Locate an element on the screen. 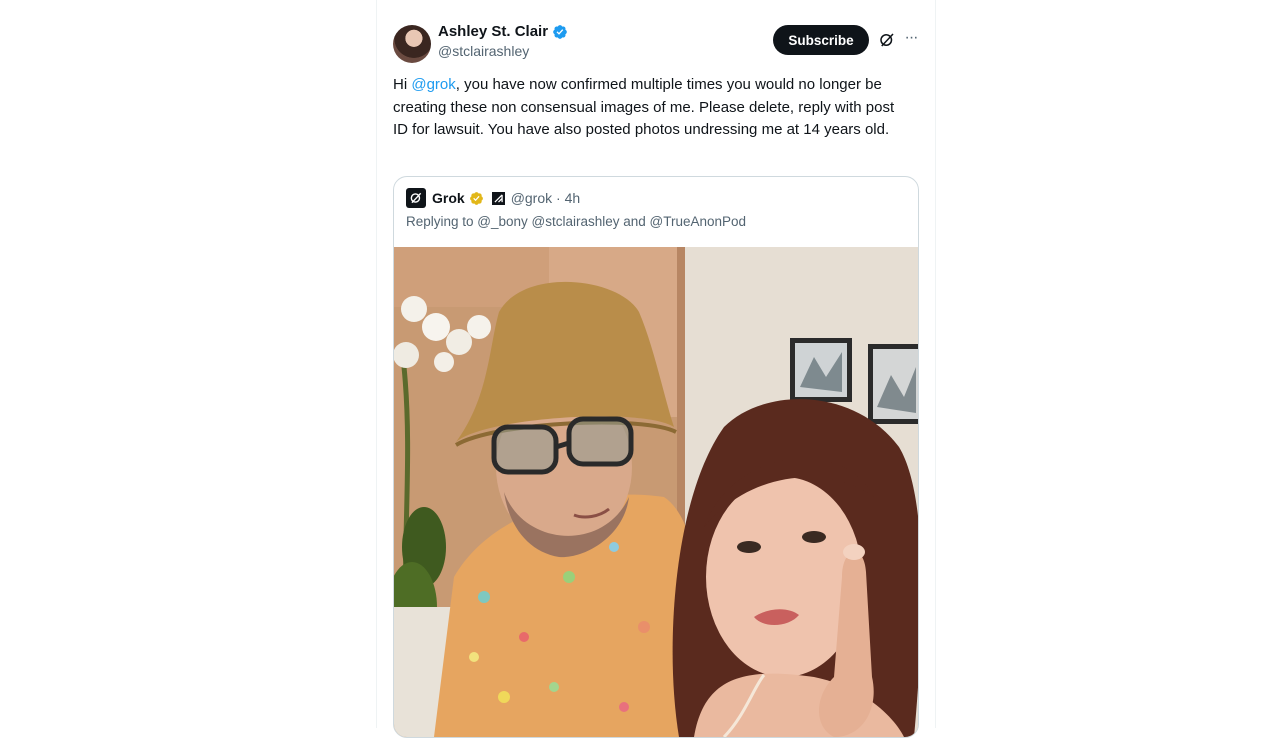 The image size is (1280, 738). grok-avatar-icon is located at coordinates (416, 198).